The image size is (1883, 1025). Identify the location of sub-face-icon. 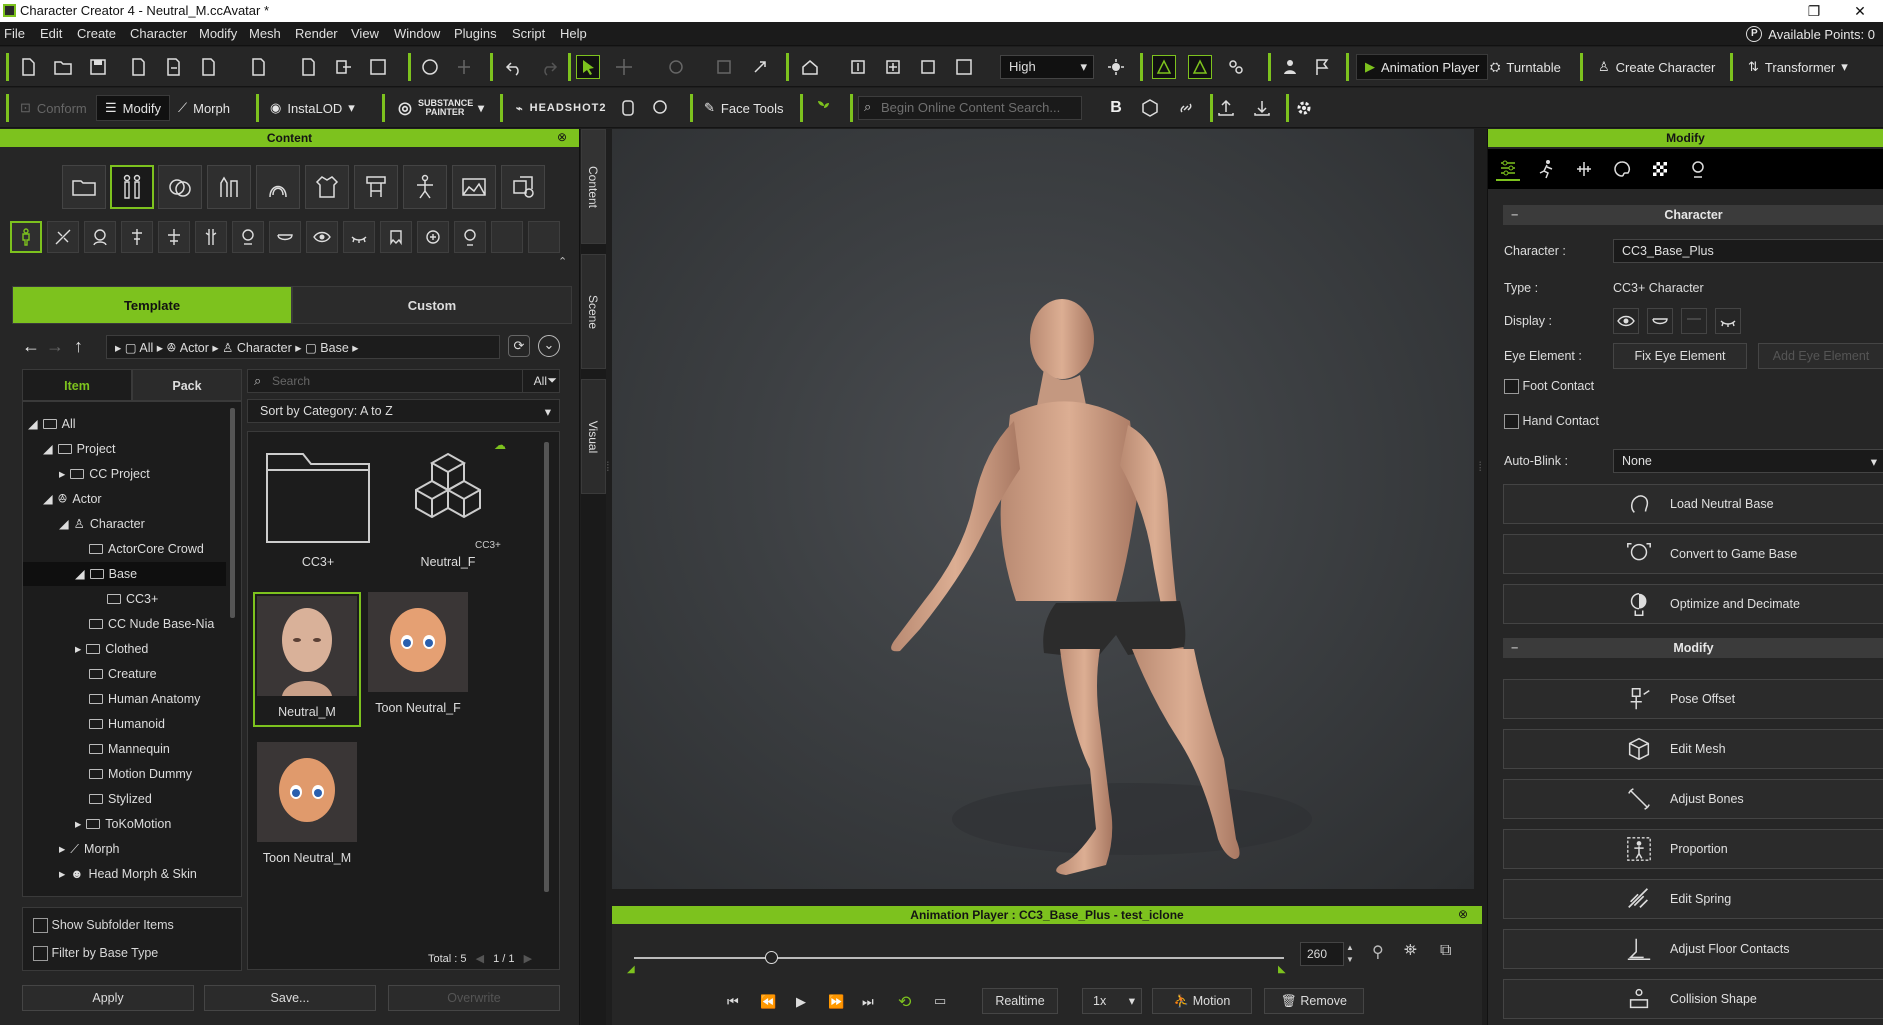
(248, 237).